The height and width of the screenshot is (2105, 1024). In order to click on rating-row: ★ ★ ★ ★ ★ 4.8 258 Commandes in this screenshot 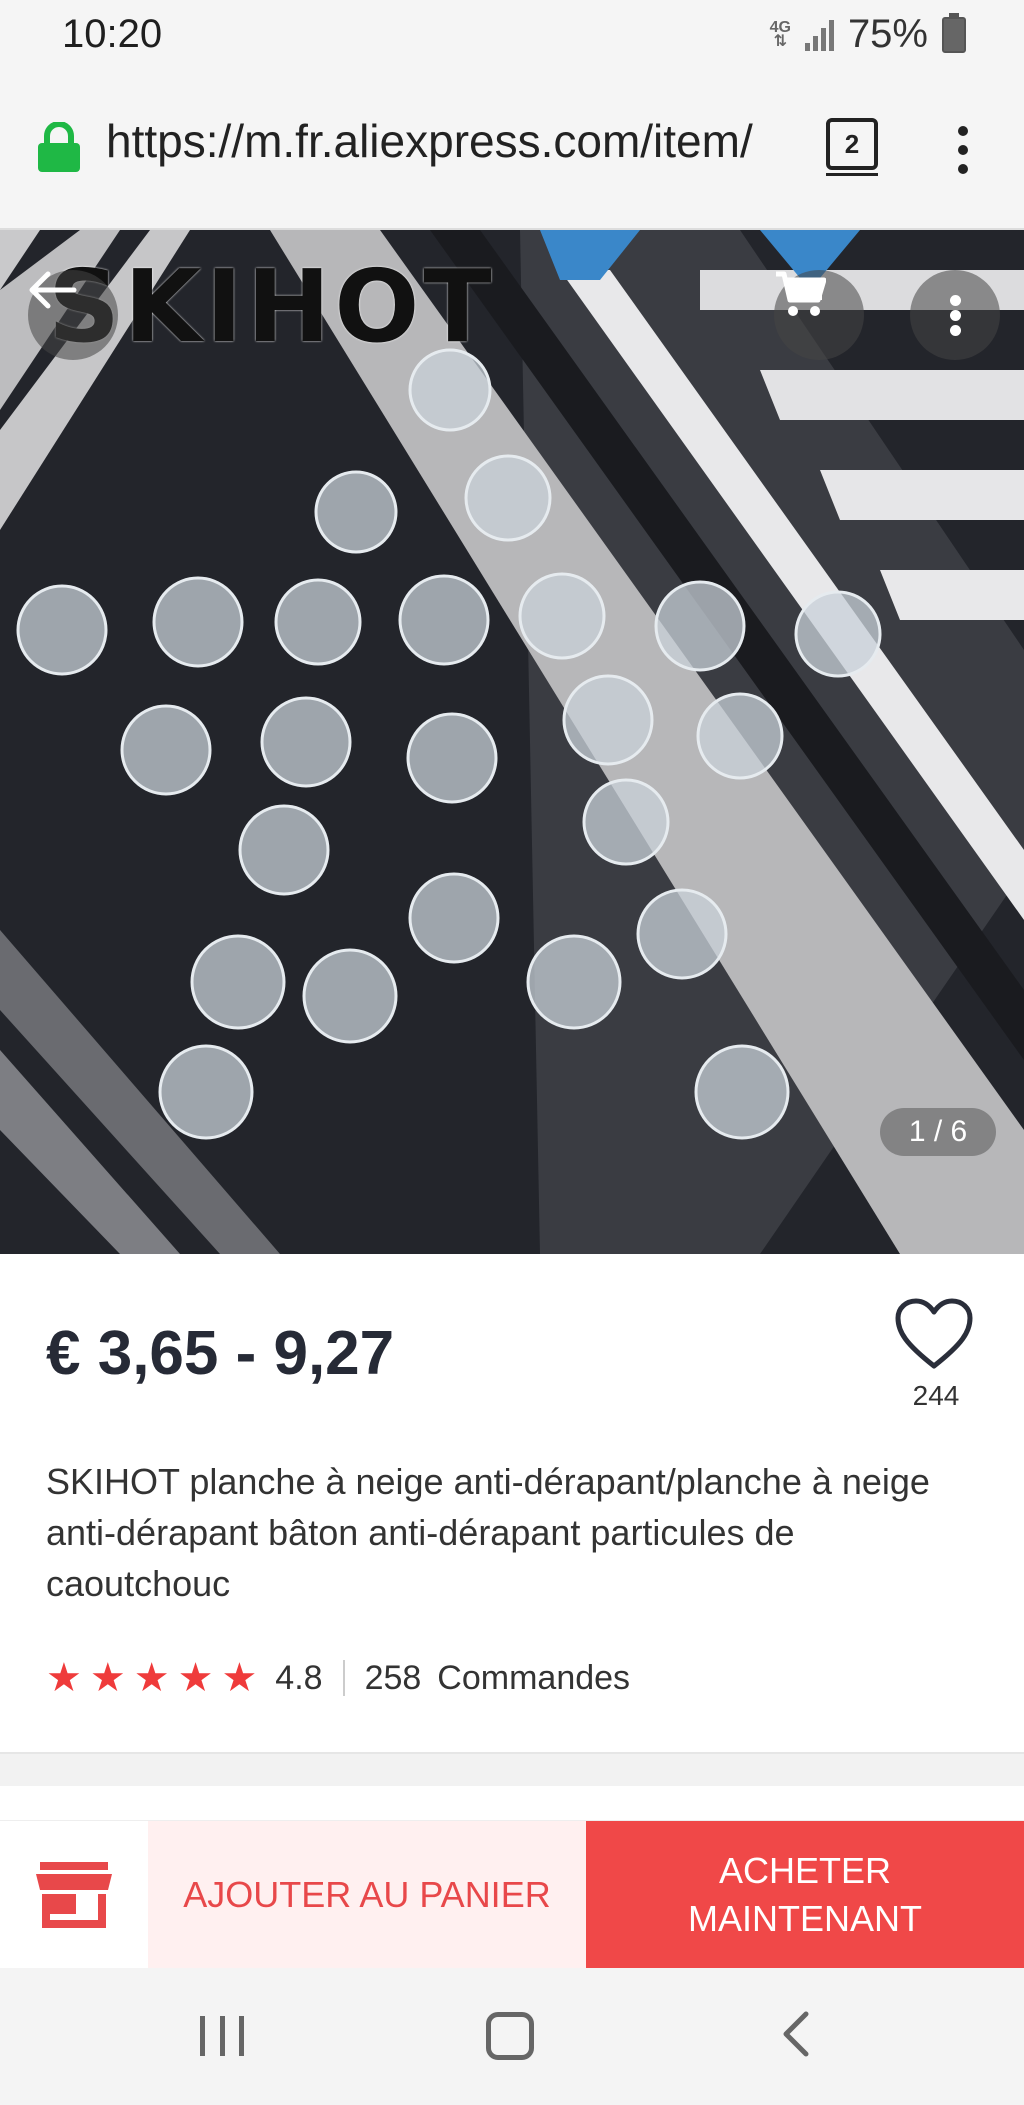, I will do `click(338, 1678)`.